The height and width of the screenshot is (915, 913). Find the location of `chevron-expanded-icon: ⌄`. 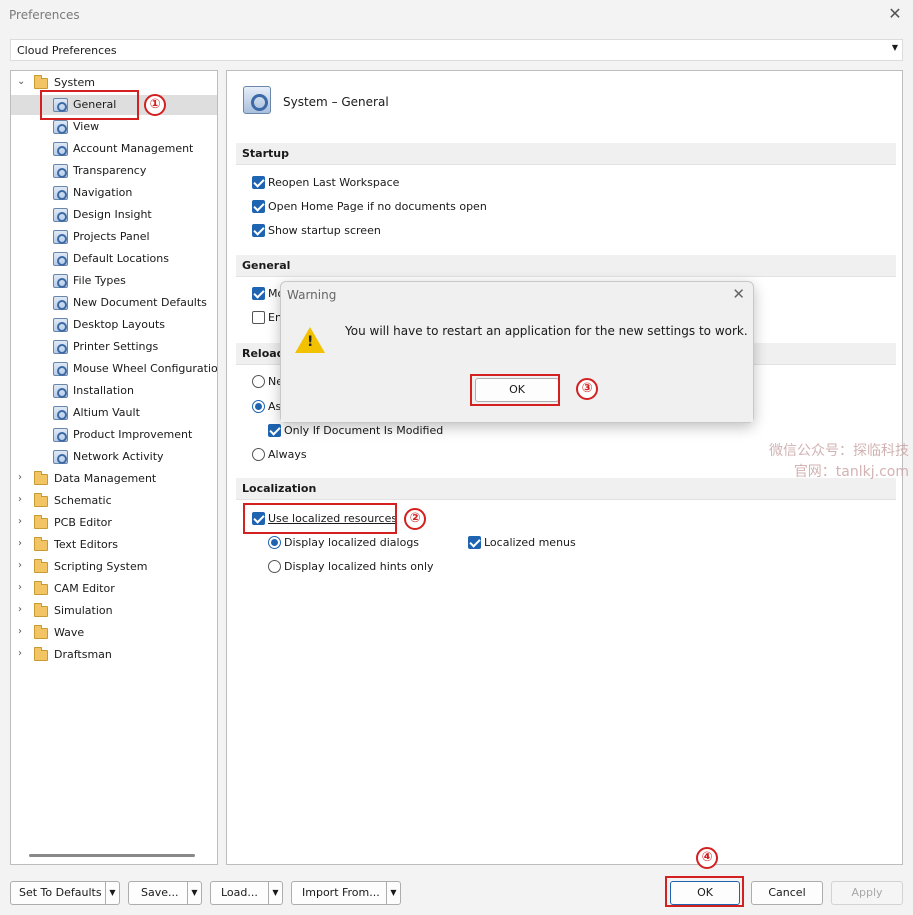

chevron-expanded-icon: ⌄ is located at coordinates (22, 81).